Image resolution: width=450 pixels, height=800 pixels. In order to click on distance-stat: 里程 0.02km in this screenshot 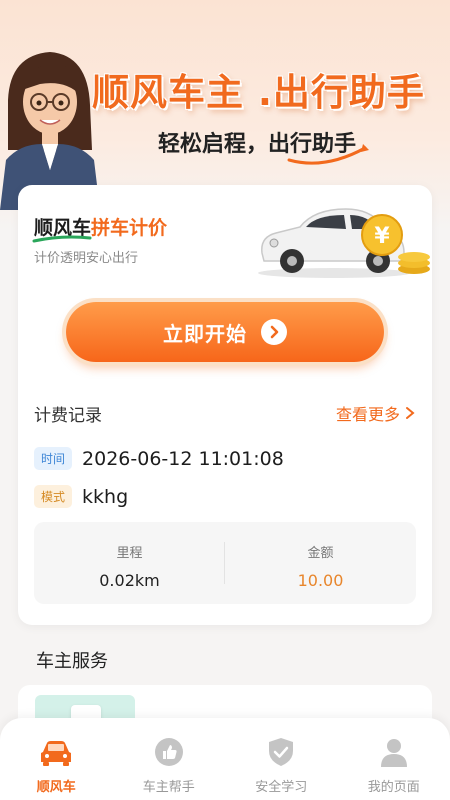, I will do `click(129, 563)`.